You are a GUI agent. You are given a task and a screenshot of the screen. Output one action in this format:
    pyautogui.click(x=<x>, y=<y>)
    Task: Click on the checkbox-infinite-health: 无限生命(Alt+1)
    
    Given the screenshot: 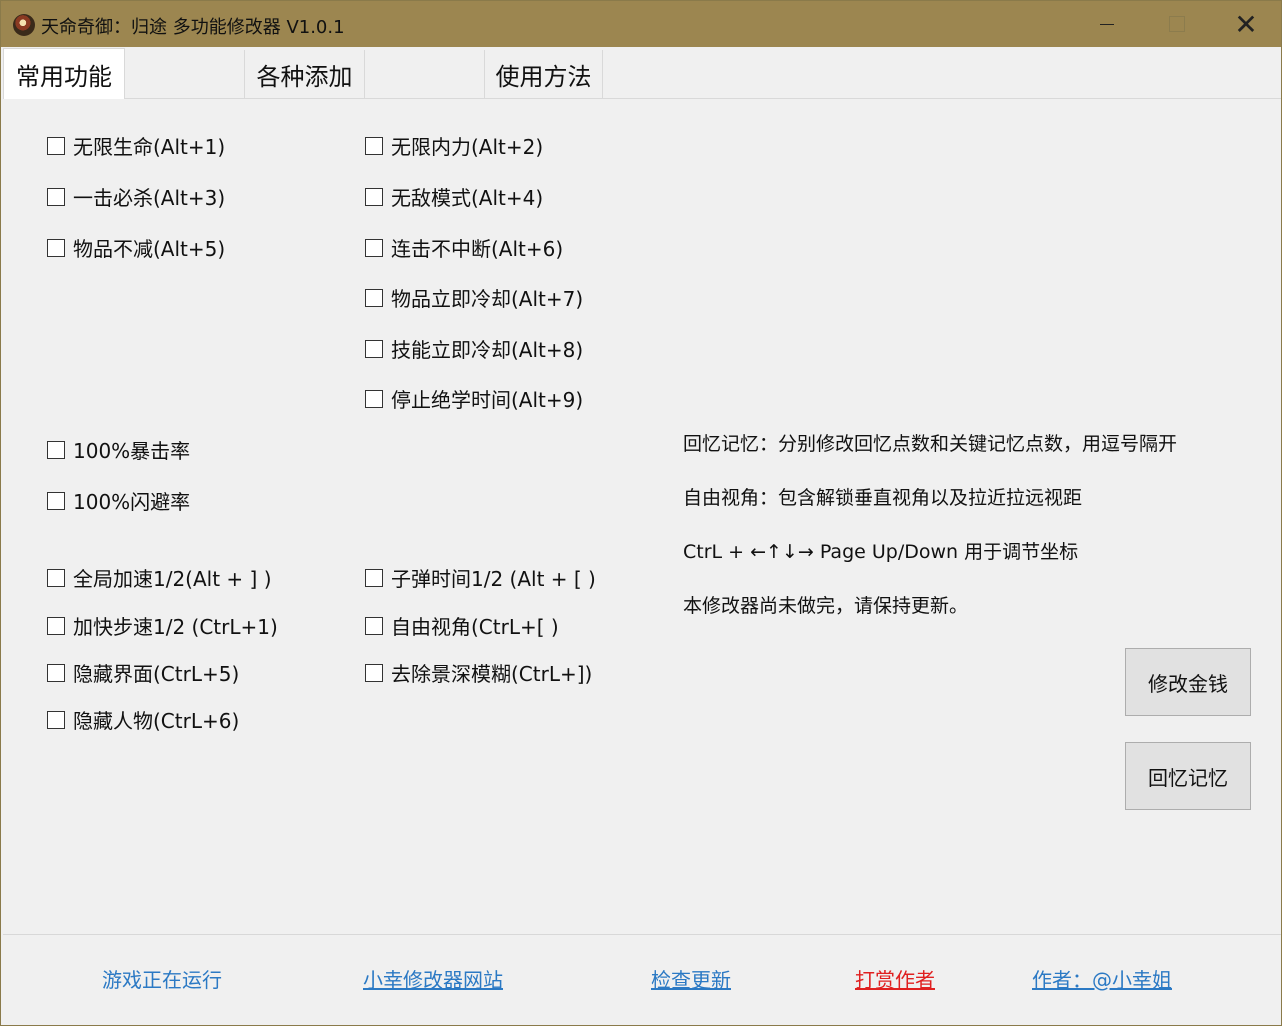 What is the action you would take?
    pyautogui.click(x=136, y=145)
    